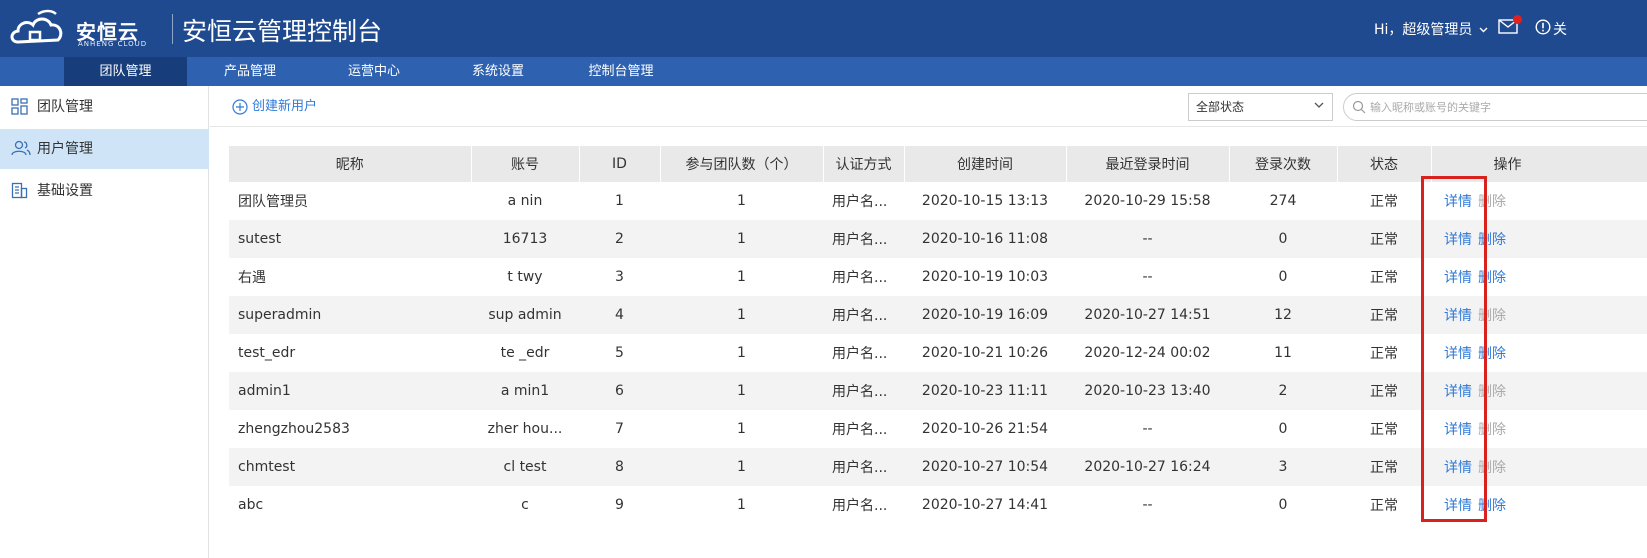  Describe the element at coordinates (498, 71) in the screenshot. I see `tab-system-settings: 系统设置` at that location.